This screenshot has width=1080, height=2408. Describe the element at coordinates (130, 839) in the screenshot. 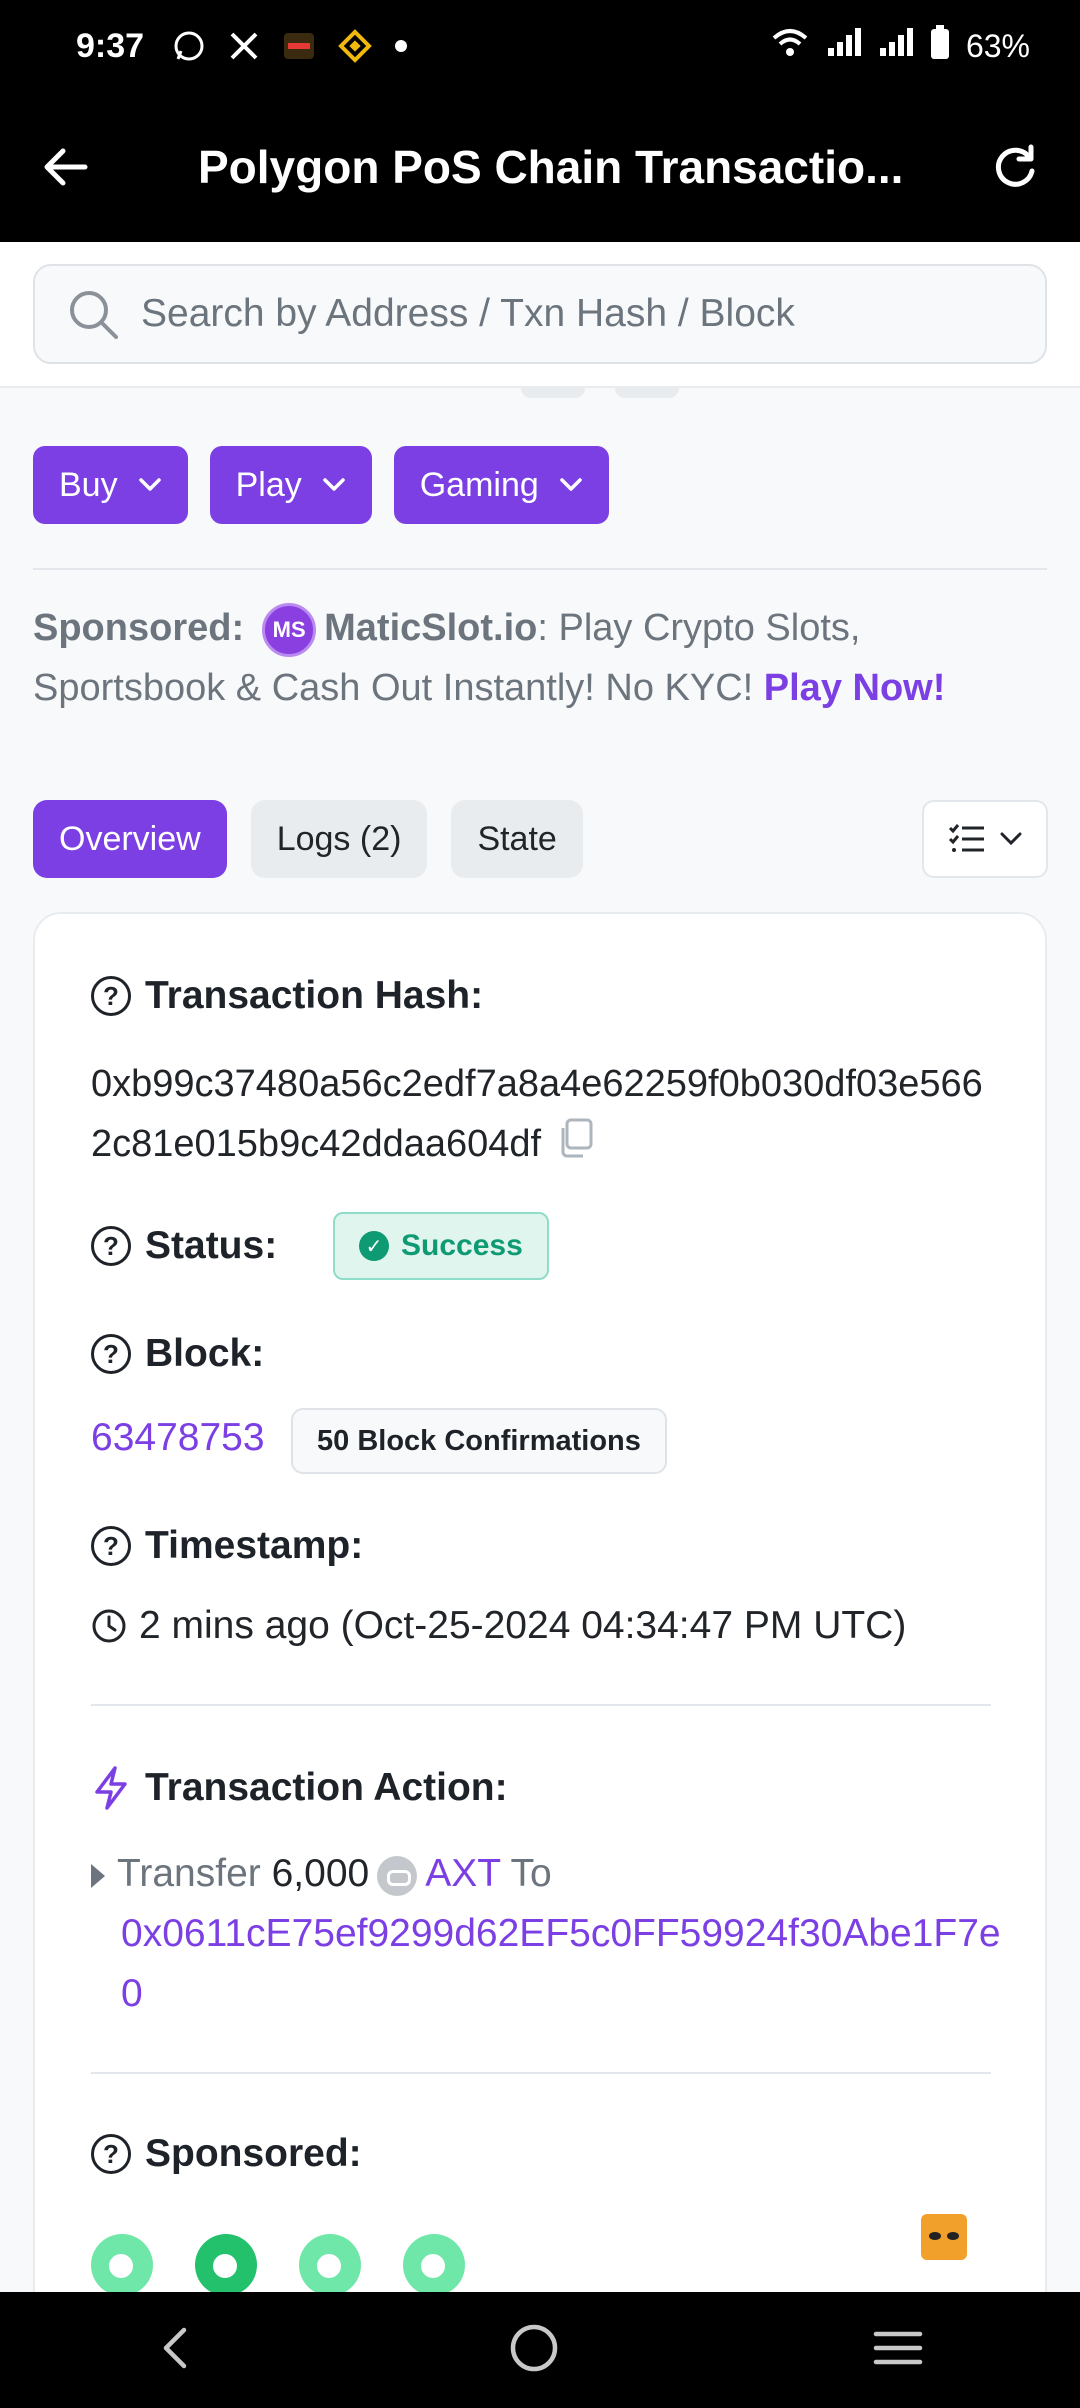

I see `tab-overview: Overview` at that location.